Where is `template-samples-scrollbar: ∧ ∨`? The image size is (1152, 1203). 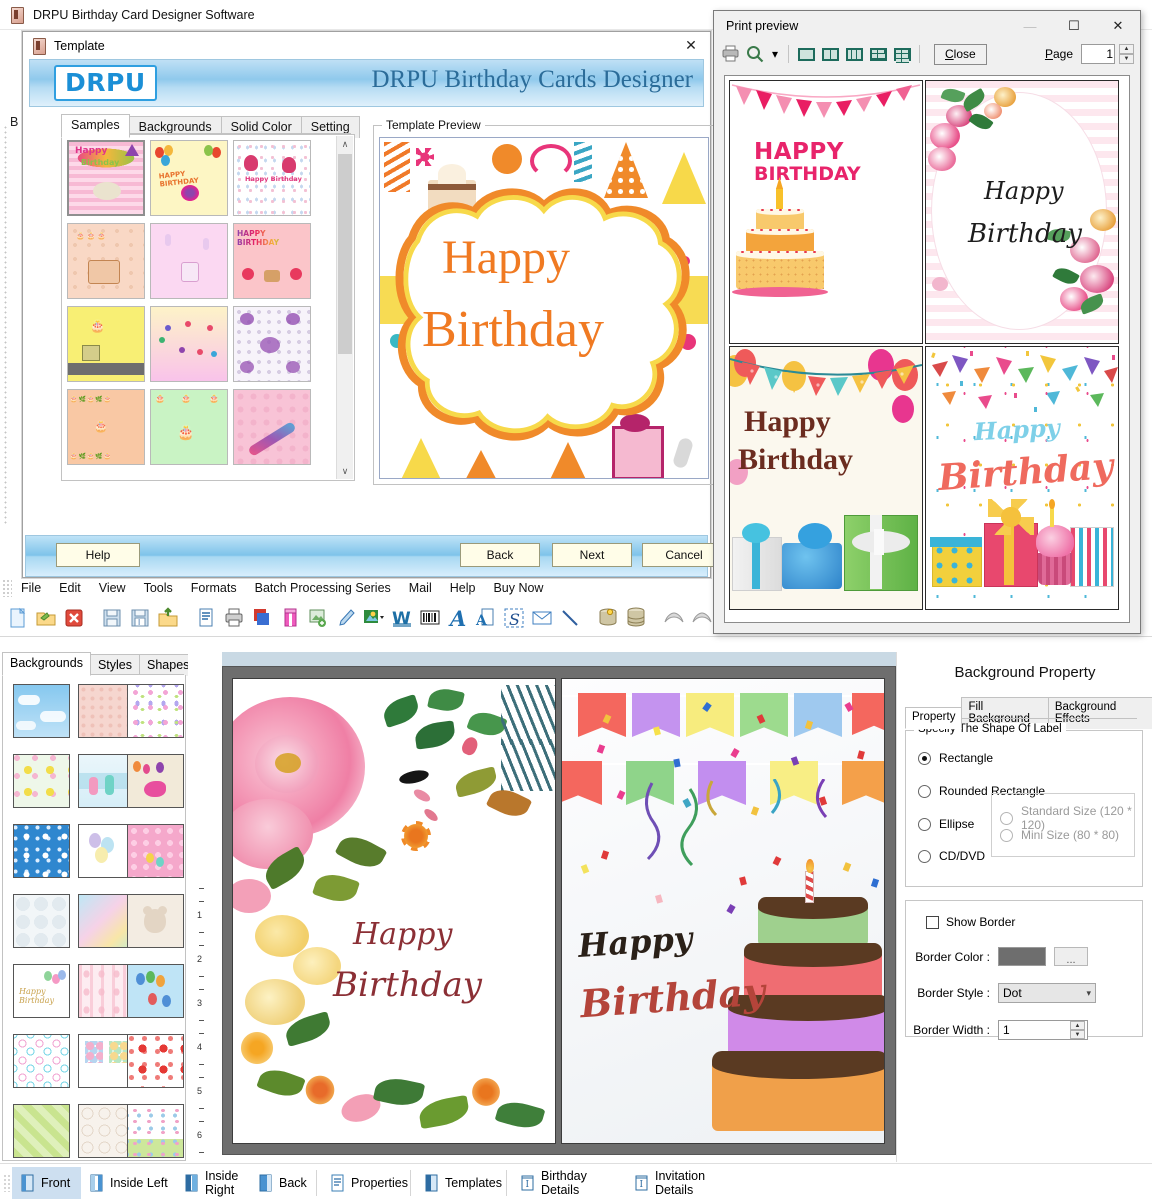 template-samples-scrollbar: ∧ ∨ is located at coordinates (344, 307).